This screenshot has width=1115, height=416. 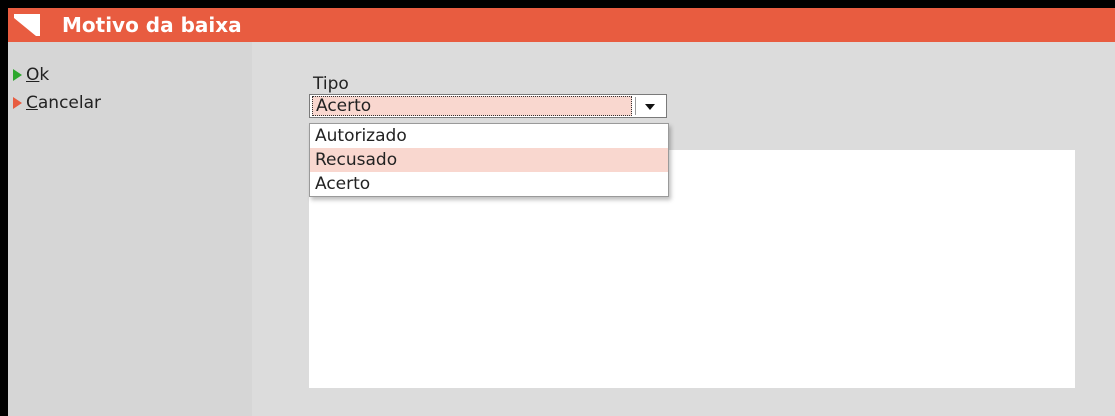 What do you see at coordinates (561, 25) in the screenshot?
I see `title-bar: Motivo da baixa` at bounding box center [561, 25].